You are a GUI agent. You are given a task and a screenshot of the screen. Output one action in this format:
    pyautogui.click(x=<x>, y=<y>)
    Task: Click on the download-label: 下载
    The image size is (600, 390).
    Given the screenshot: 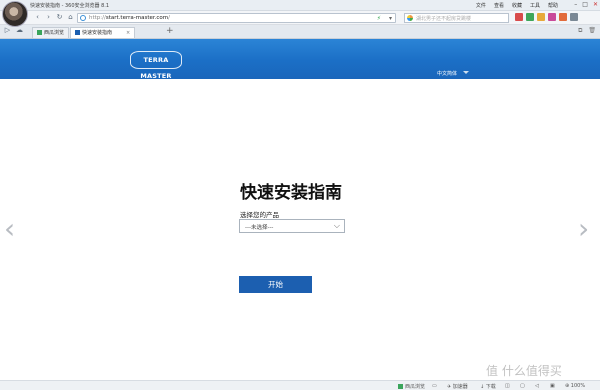 What is the action you would take?
    pyautogui.click(x=490, y=387)
    